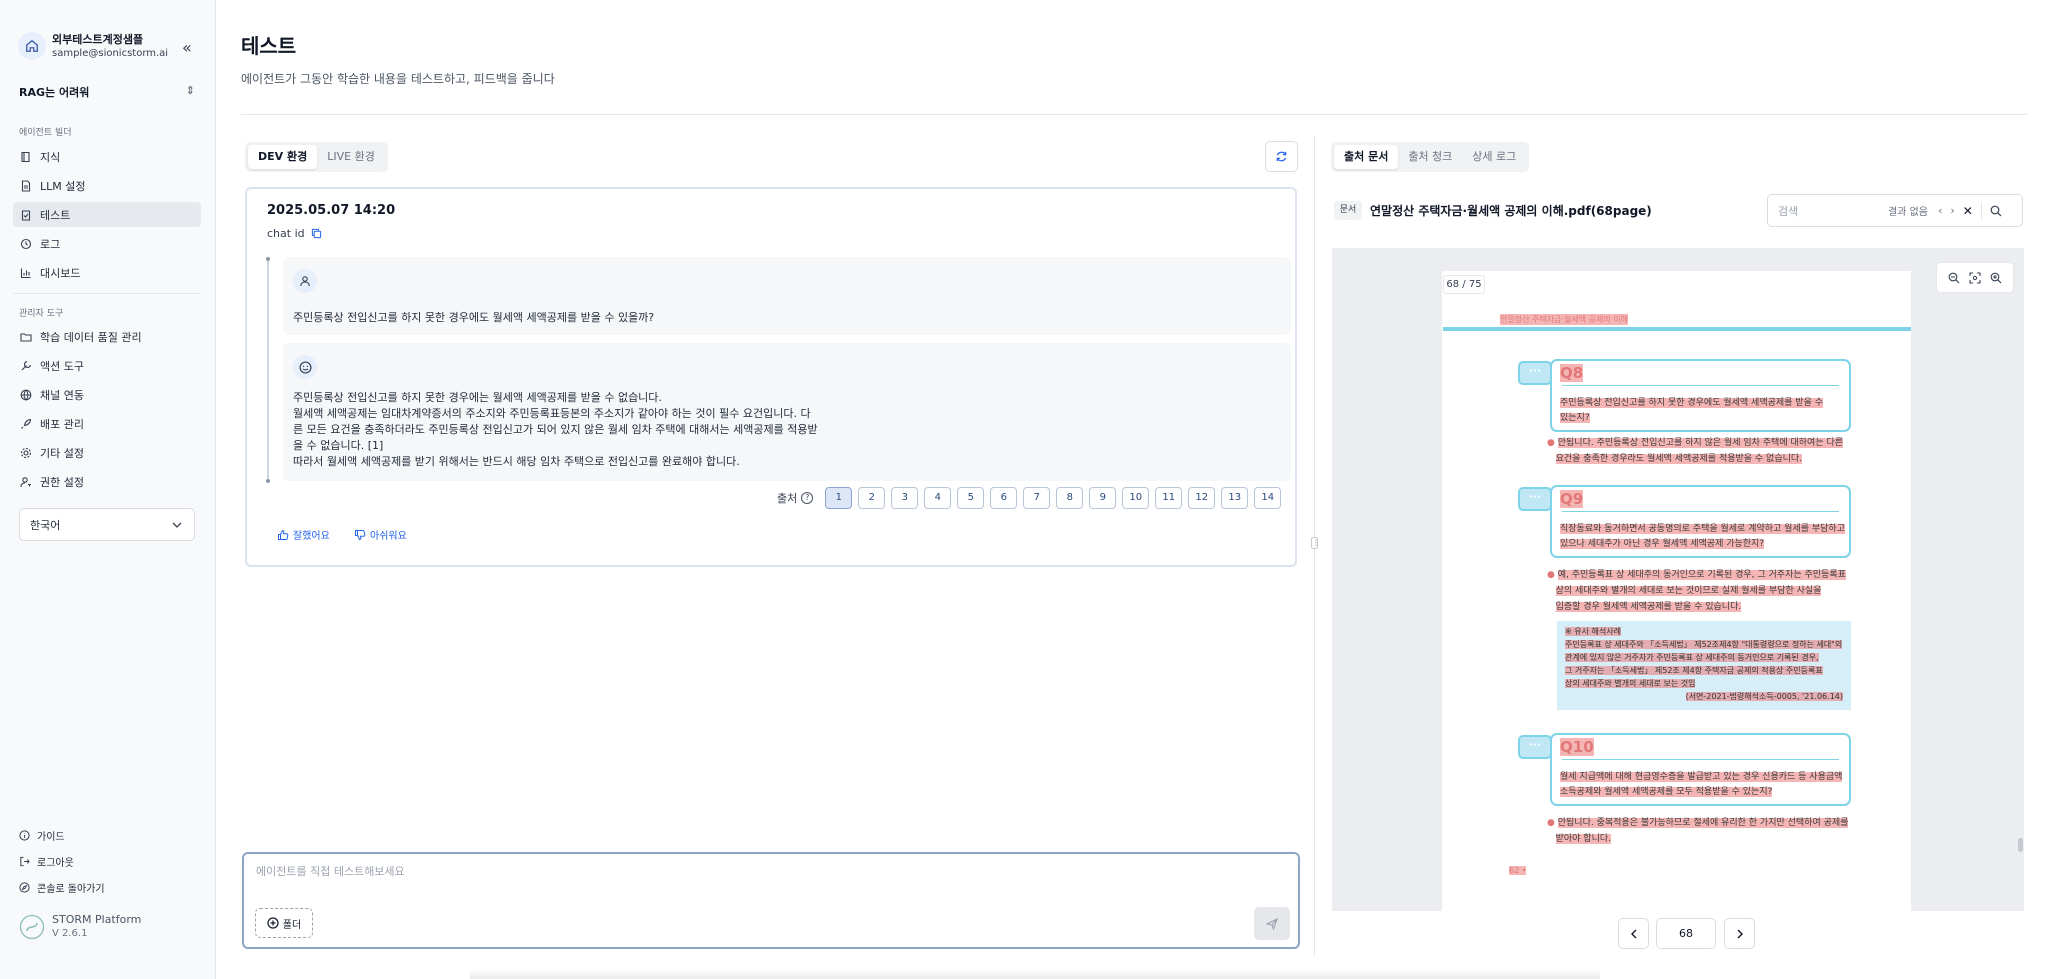 The height and width of the screenshot is (979, 2048). Describe the element at coordinates (25, 273) in the screenshot. I see `bar-chart-icon` at that location.